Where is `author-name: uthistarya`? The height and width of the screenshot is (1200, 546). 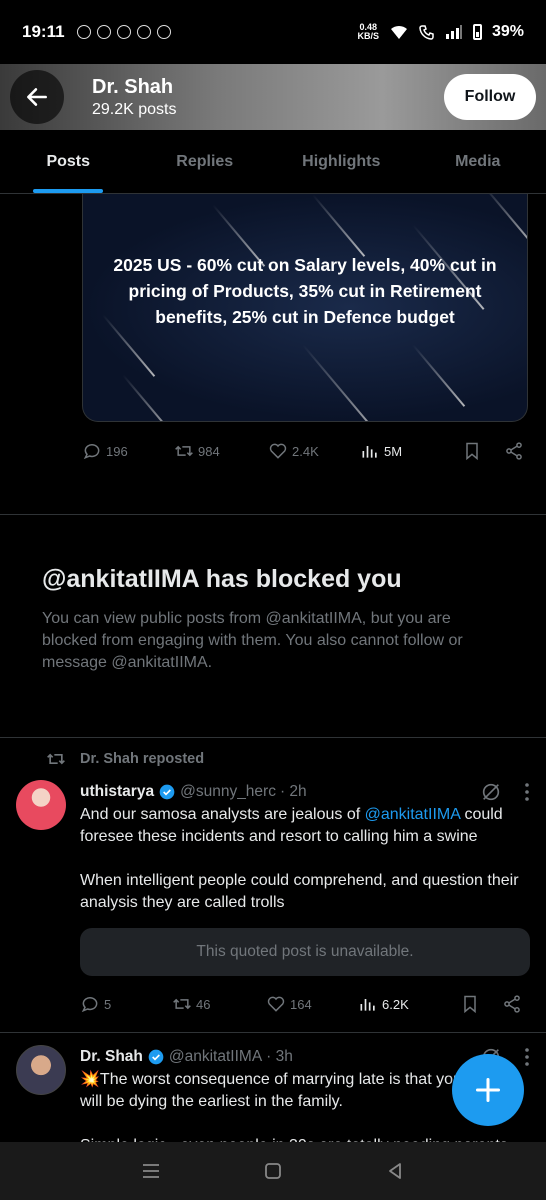 author-name: uthistarya is located at coordinates (117, 792).